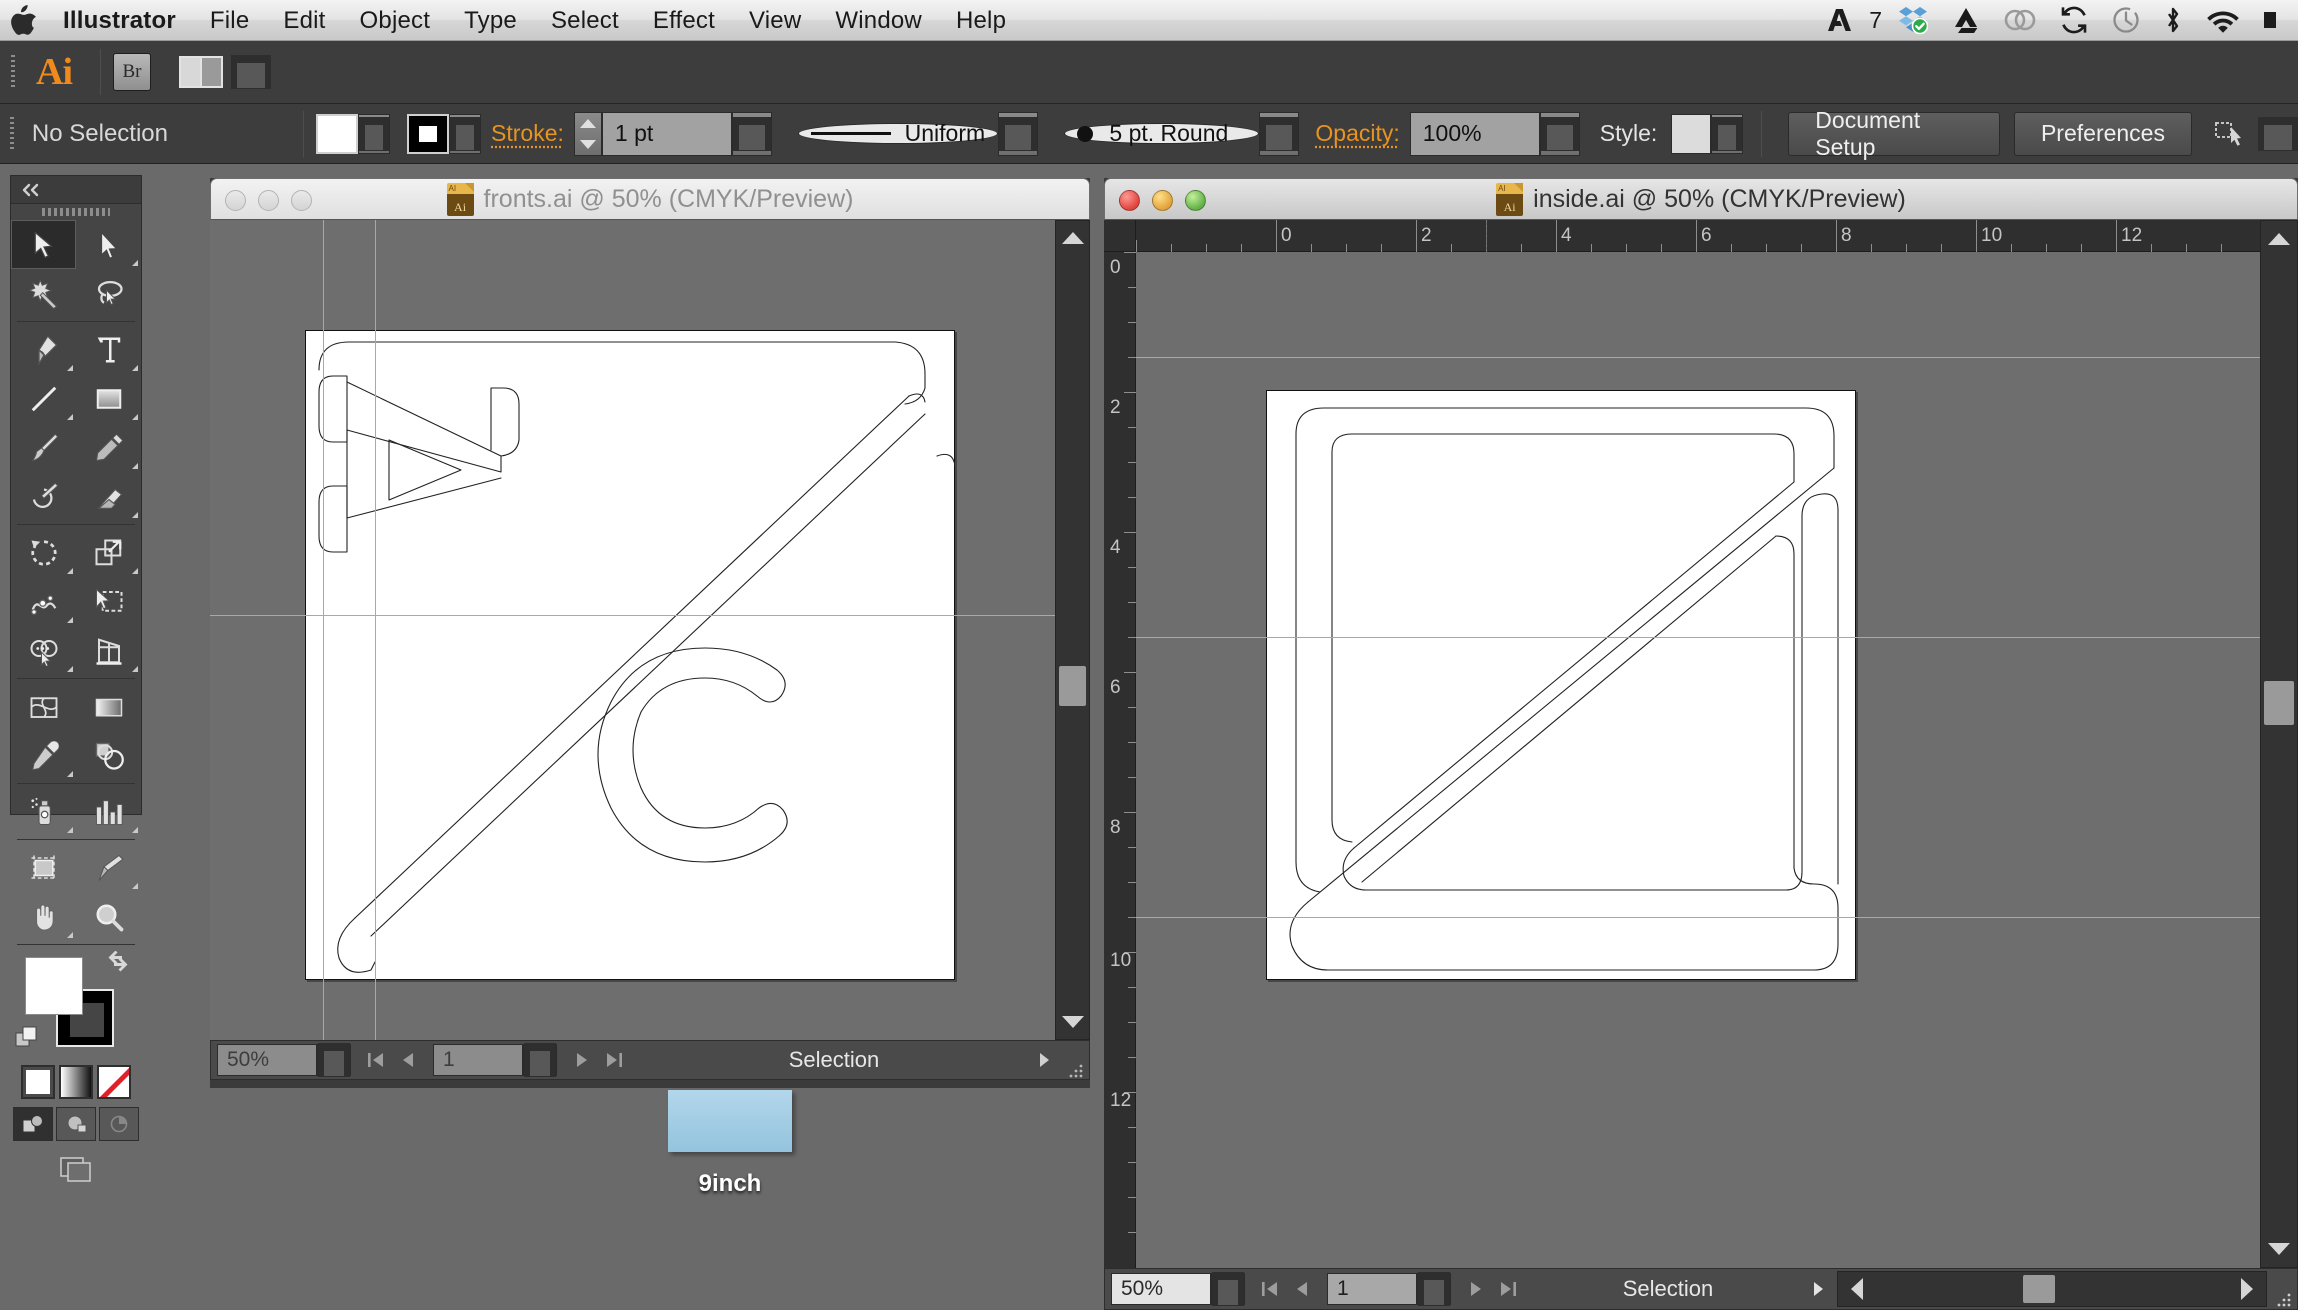 This screenshot has width=2298, height=1310. I want to click on stroke-weight-label: Stroke:, so click(527, 133).